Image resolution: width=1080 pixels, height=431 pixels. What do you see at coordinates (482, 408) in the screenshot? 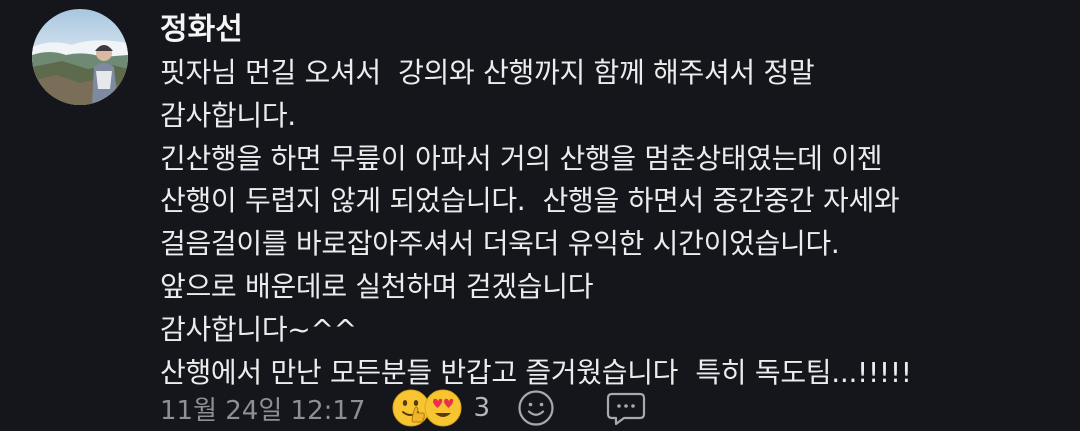
I see `reaction-count: 3` at bounding box center [482, 408].